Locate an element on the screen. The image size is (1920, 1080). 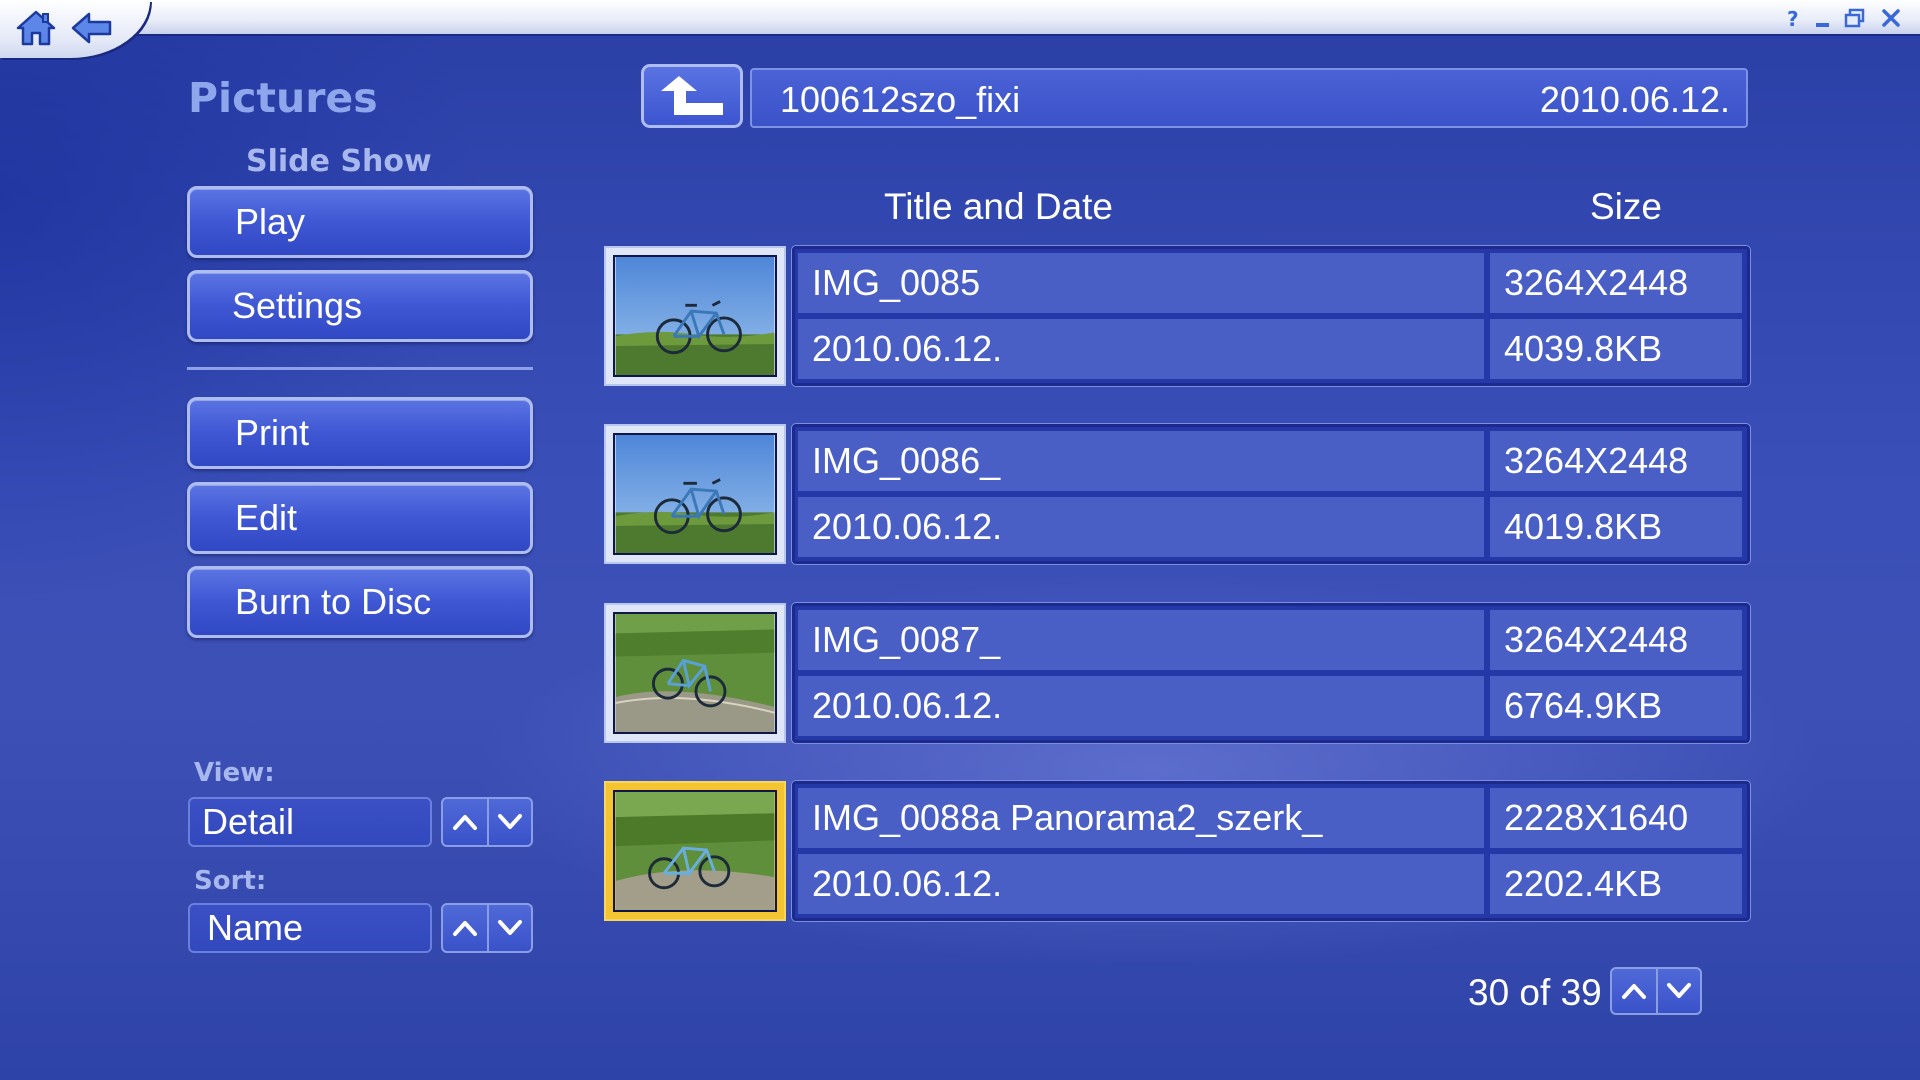
picture-title: IMG_0085 is located at coordinates (1141, 283).